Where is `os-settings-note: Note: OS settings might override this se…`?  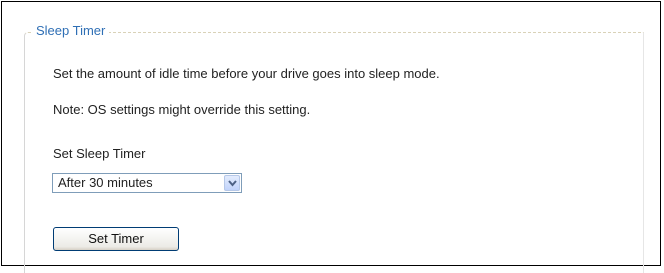
os-settings-note: Note: OS settings might override this se… is located at coordinates (182, 109).